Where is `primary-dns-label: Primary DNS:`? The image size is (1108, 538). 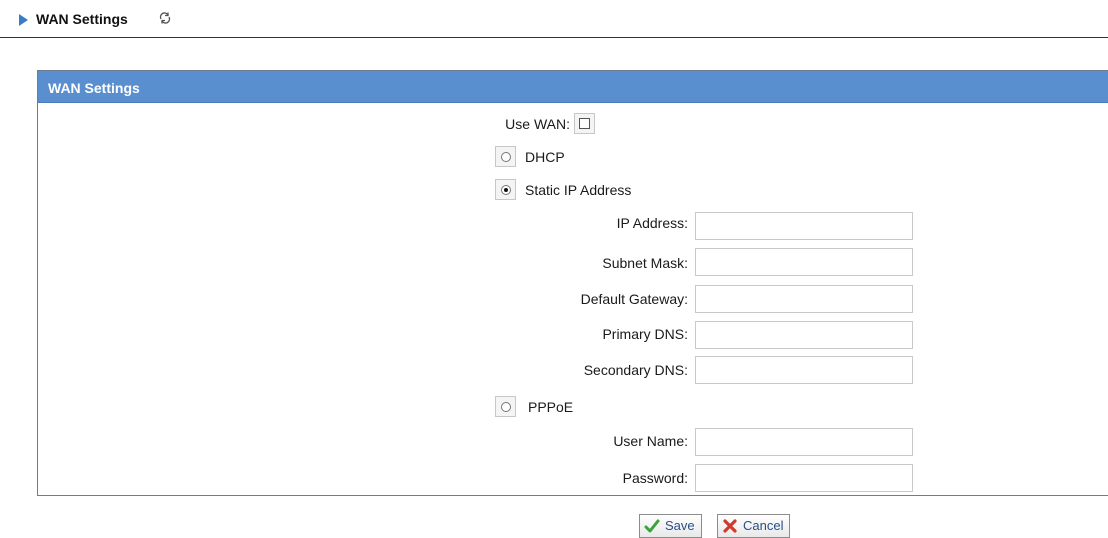
primary-dns-label: Primary DNS: is located at coordinates (645, 334).